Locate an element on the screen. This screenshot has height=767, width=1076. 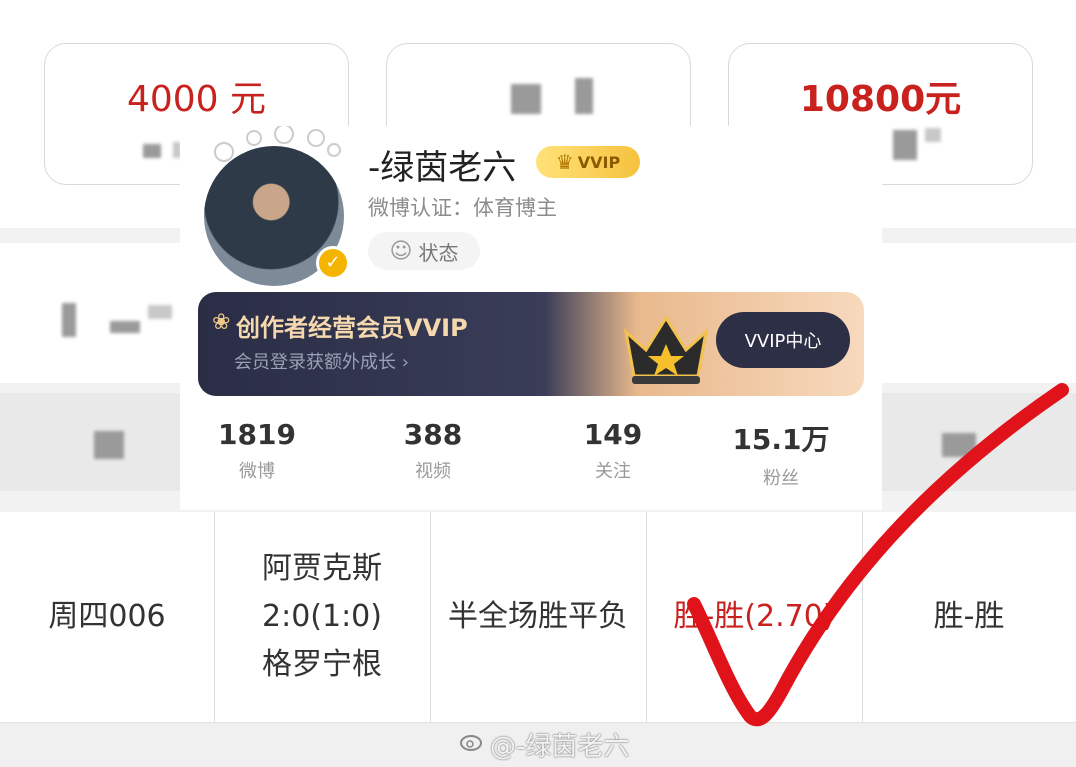
status-label: 状态 is located at coordinates (438, 252).